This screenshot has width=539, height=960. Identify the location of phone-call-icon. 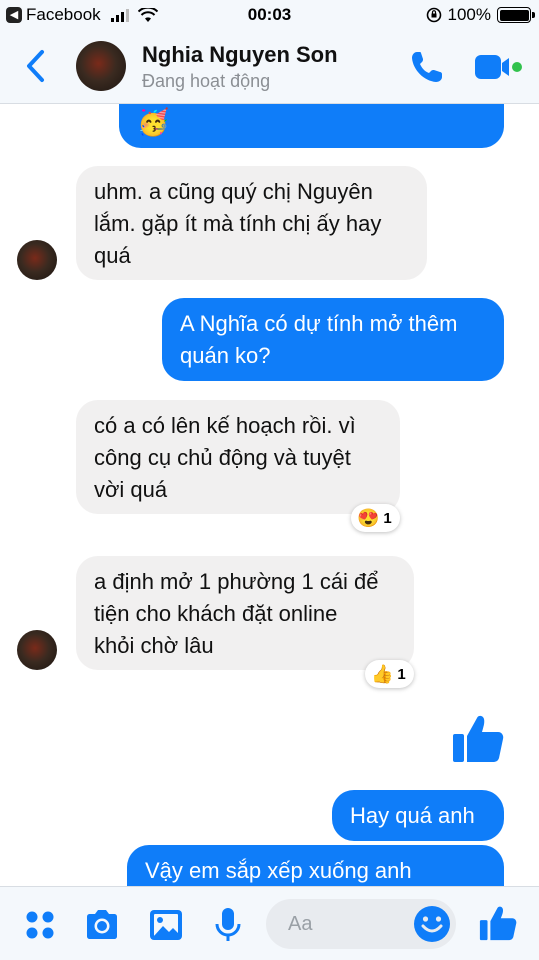
(427, 67).